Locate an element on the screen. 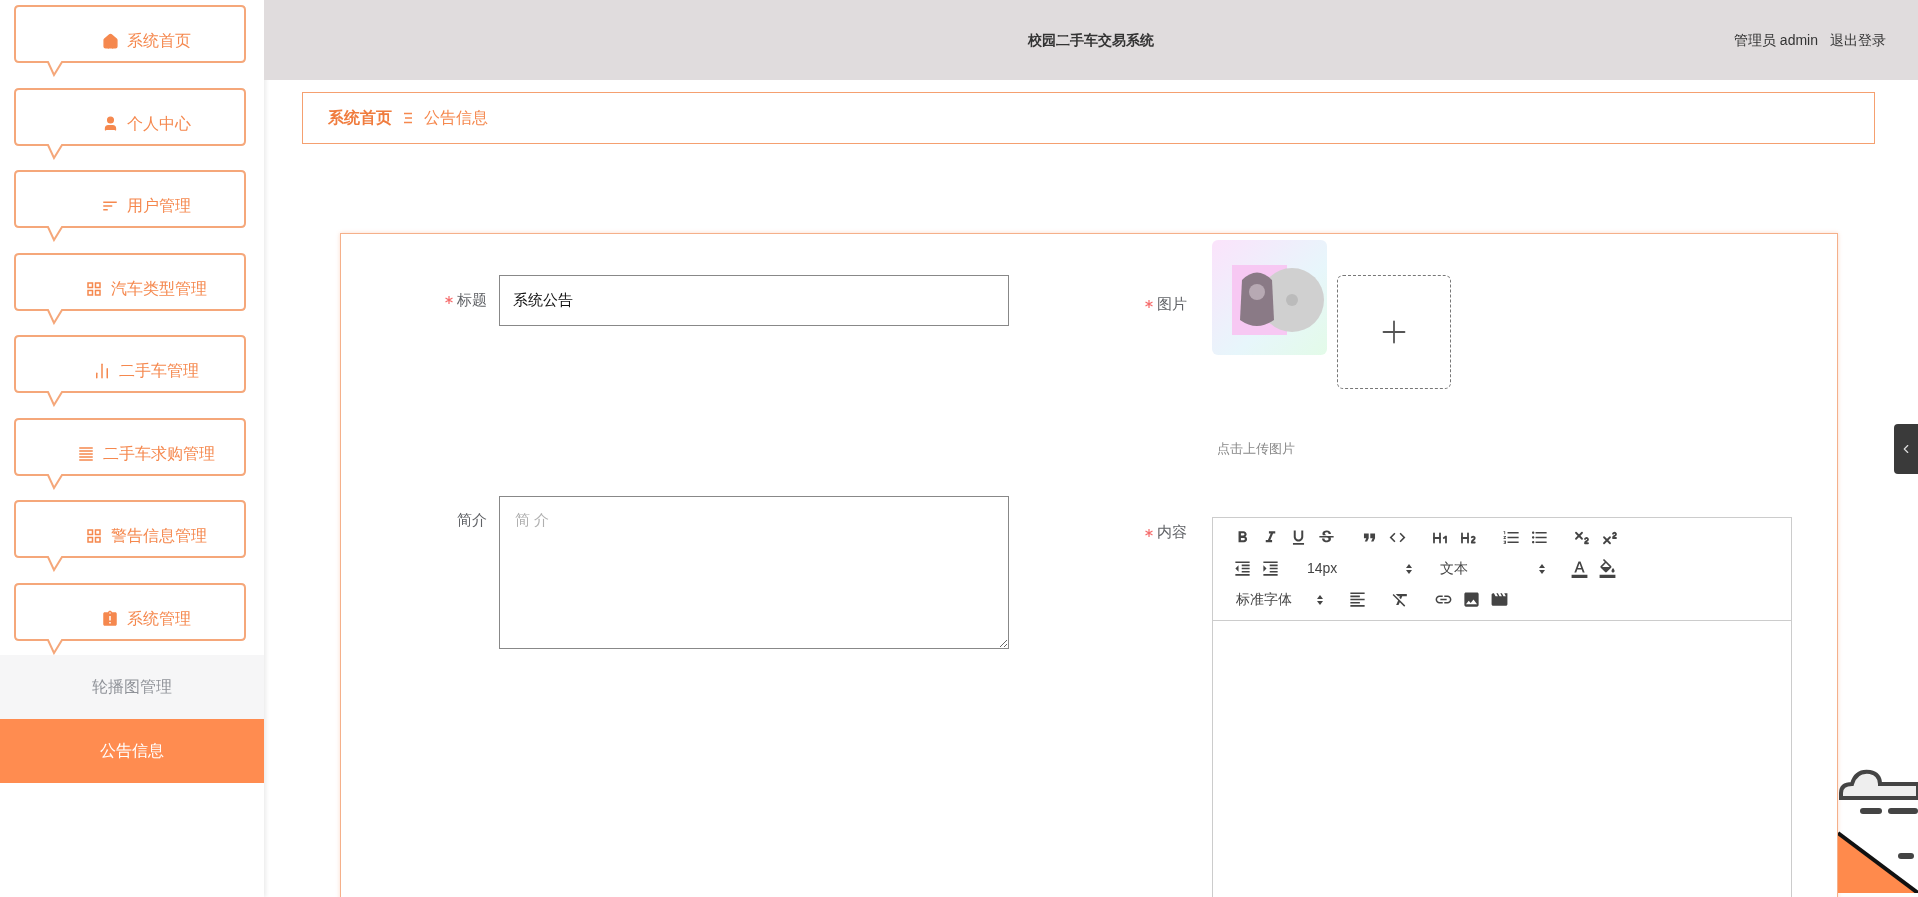 The width and height of the screenshot is (1918, 897). user-name: 管理员 admin is located at coordinates (1775, 40).